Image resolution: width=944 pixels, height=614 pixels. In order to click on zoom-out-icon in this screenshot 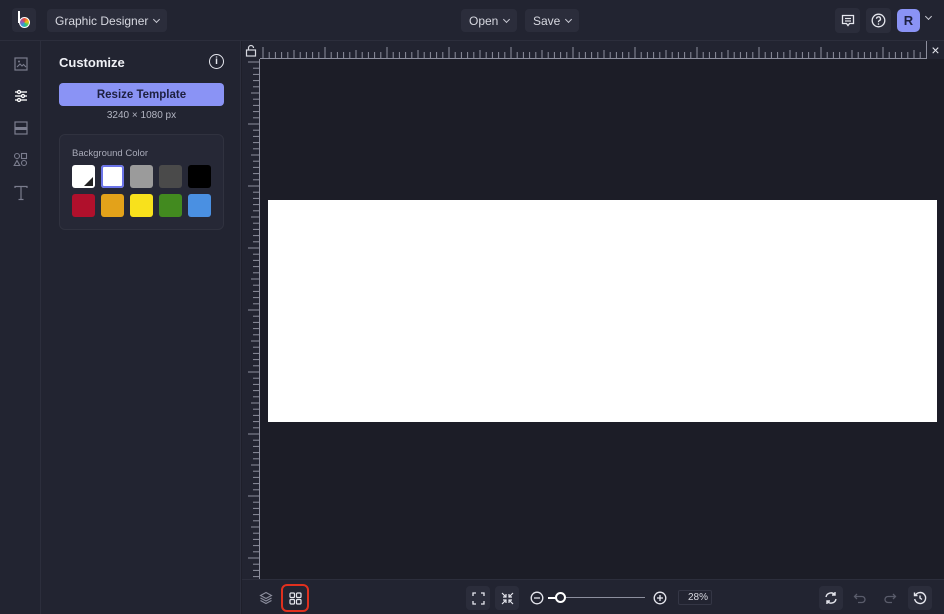, I will do `click(537, 598)`.